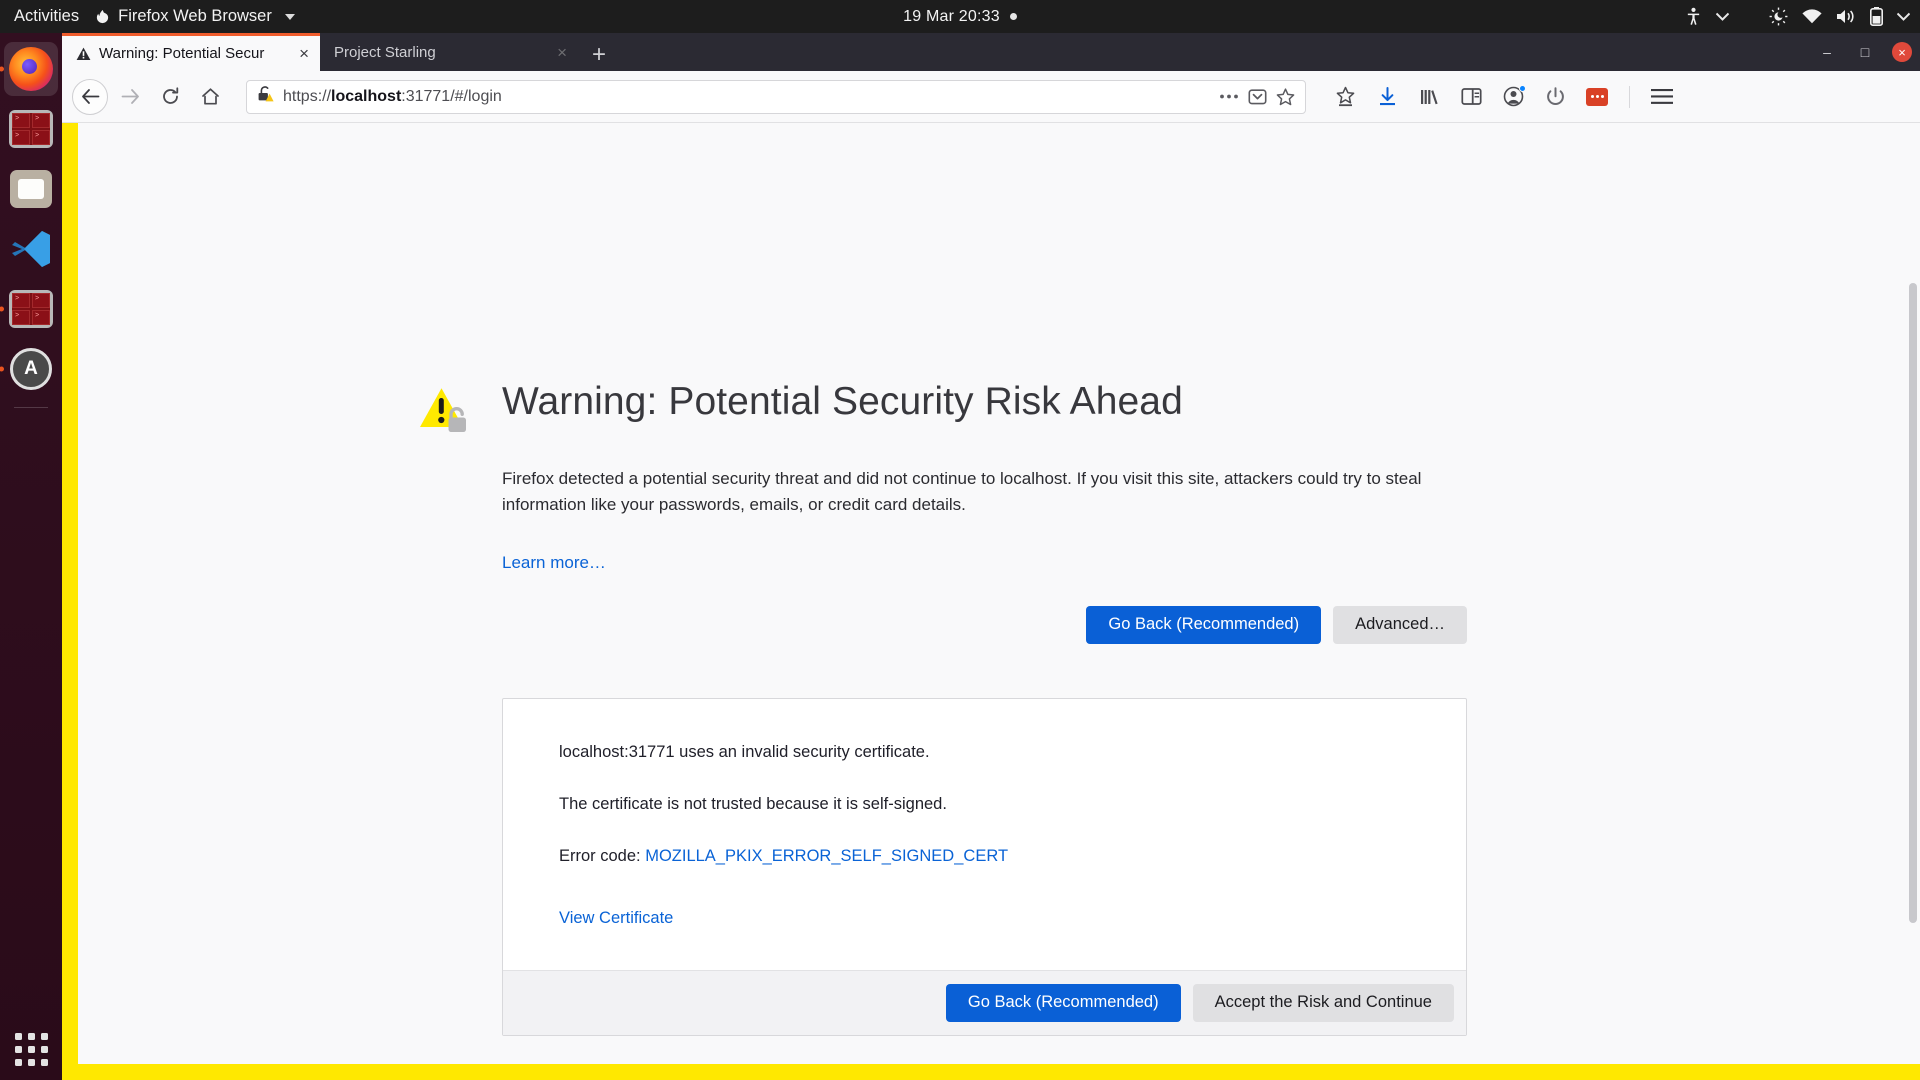 This screenshot has height=1080, width=1920. Describe the element at coordinates (1846, 16) in the screenshot. I see `volume-icon` at that location.